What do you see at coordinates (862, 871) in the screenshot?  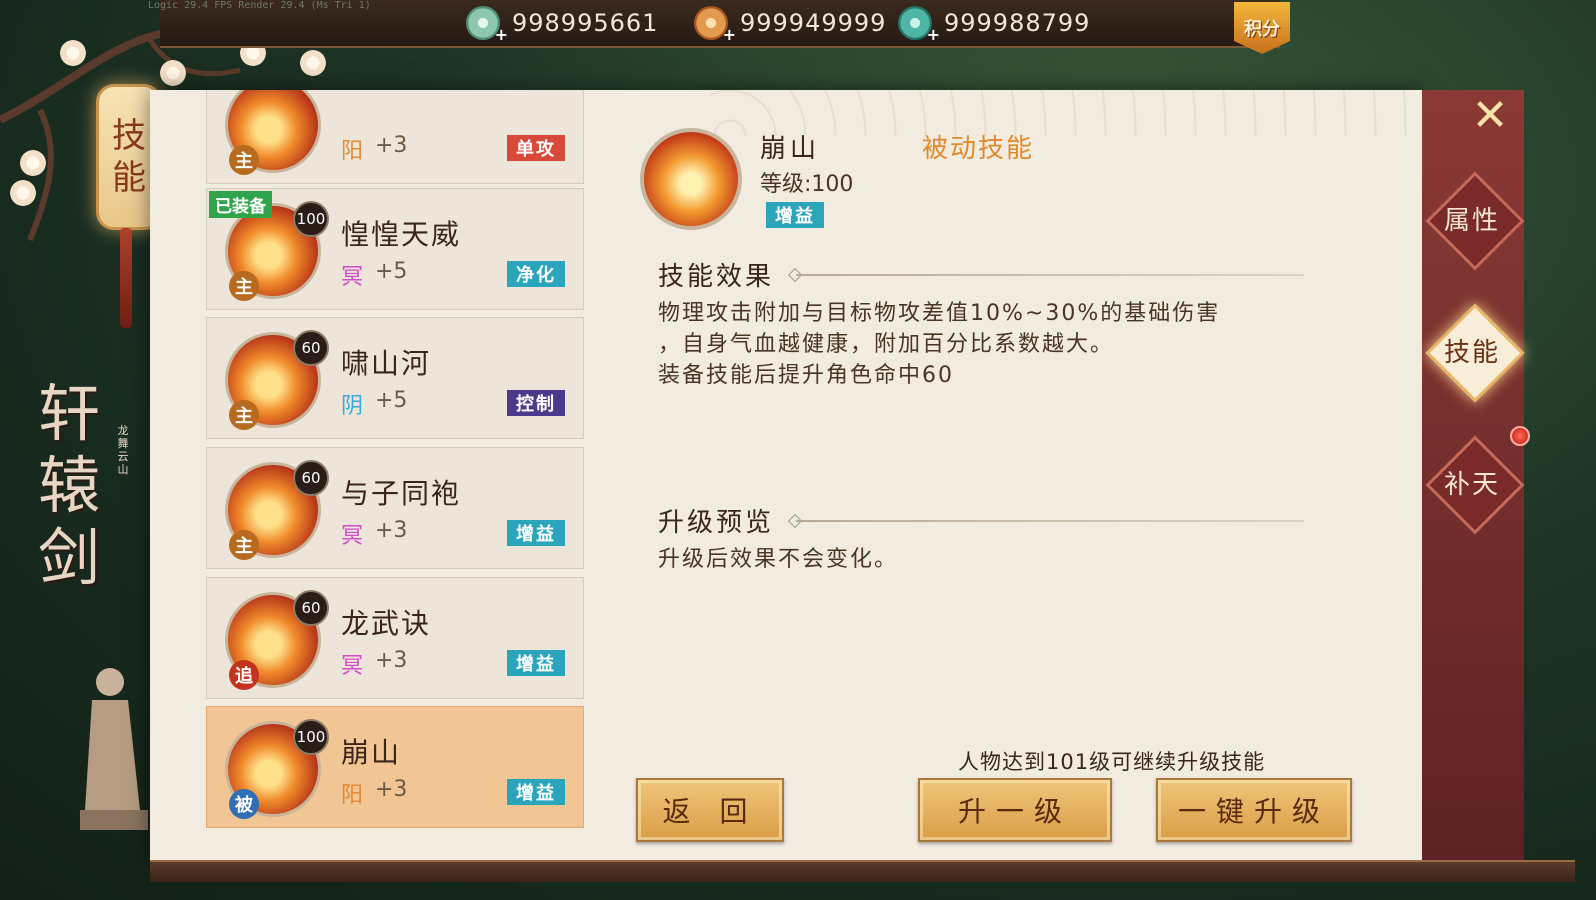 I see `bottom-rail-decoration` at bounding box center [862, 871].